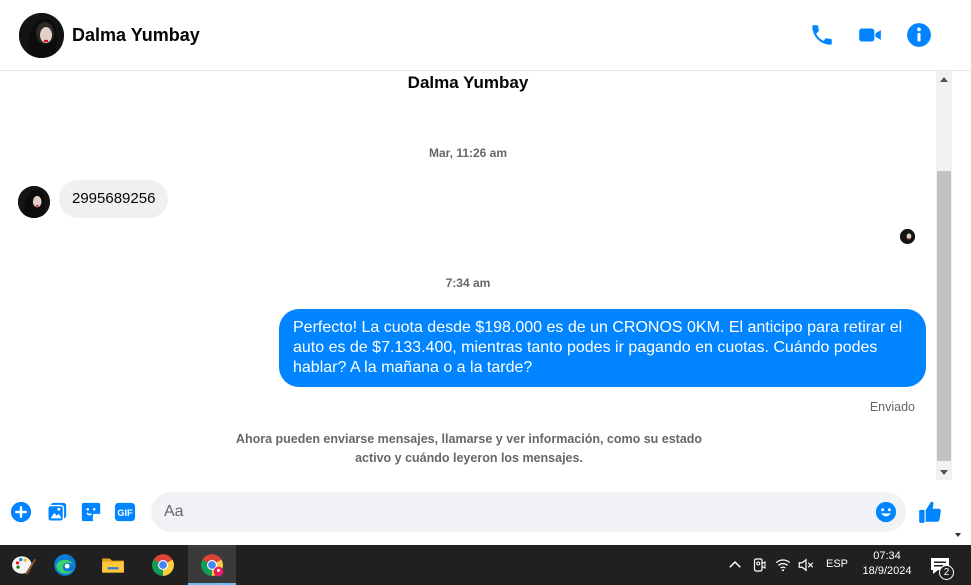 The width and height of the screenshot is (971, 585). Describe the element at coordinates (163, 565) in the screenshot. I see `chrome-icon` at that location.